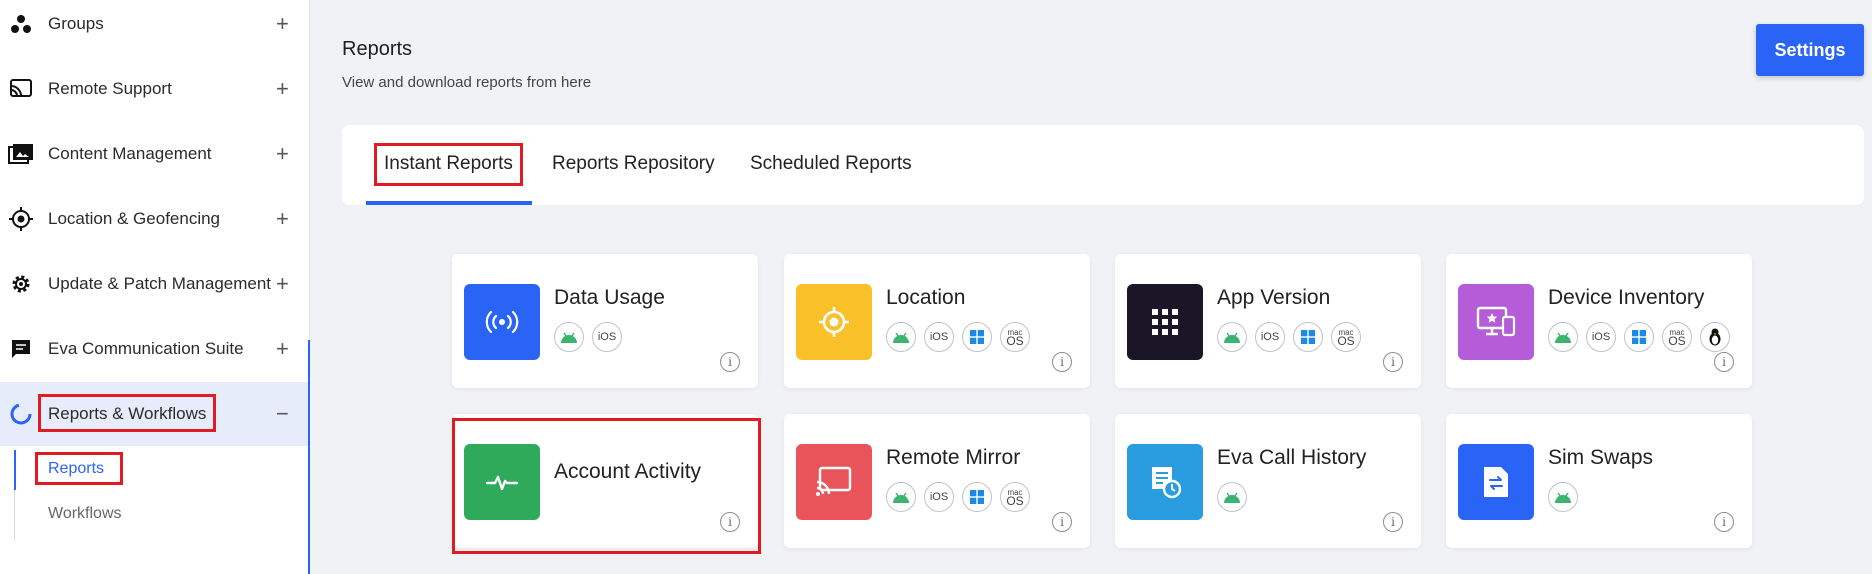 This screenshot has height=574, width=1872. Describe the element at coordinates (609, 297) in the screenshot. I see `card-title: Data Usage` at that location.